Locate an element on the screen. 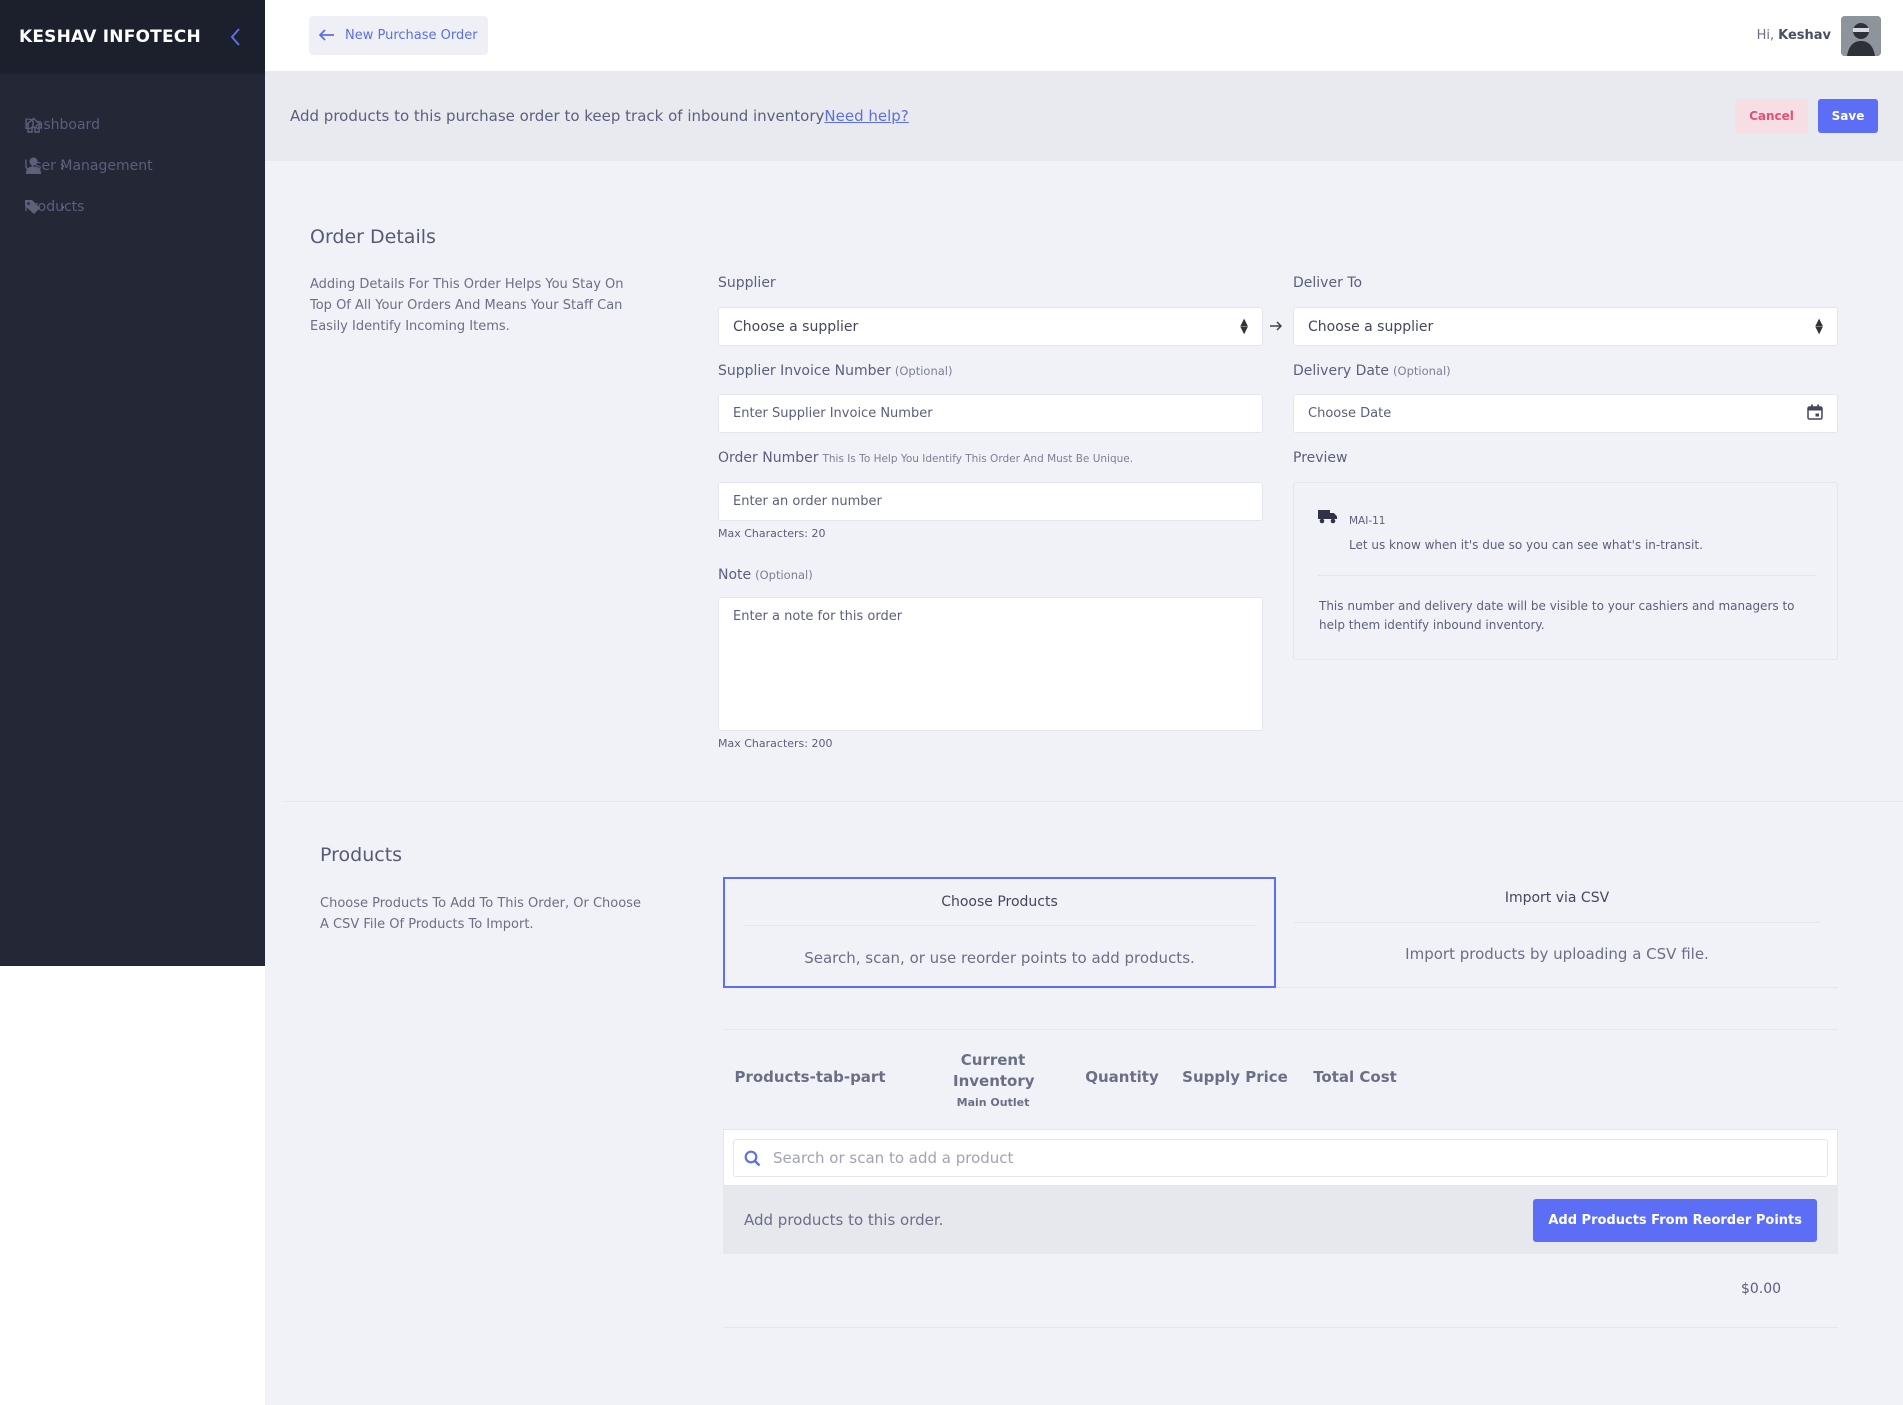 The width and height of the screenshot is (1903, 1405). page-title: New Purchase Order is located at coordinates (411, 35).